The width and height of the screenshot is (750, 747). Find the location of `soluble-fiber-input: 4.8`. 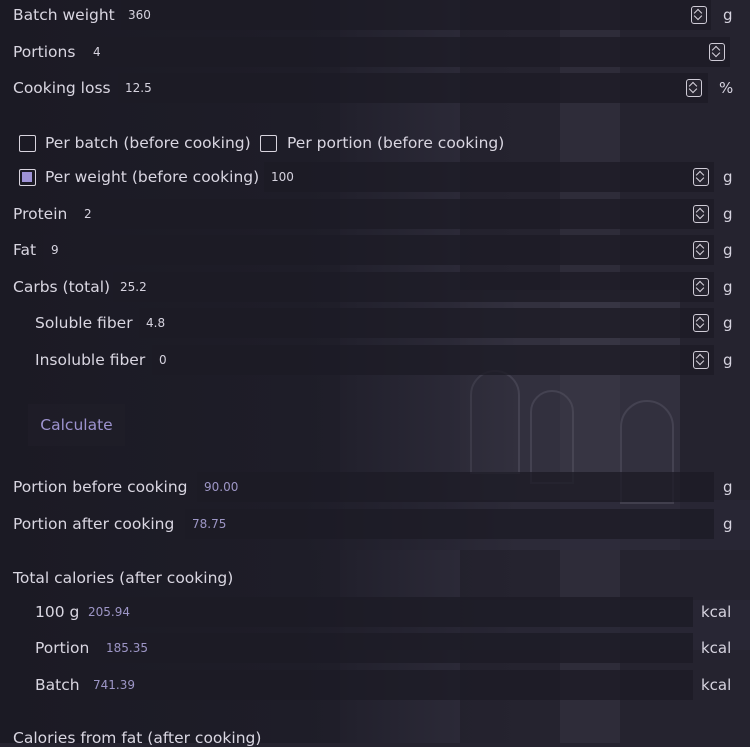

soluble-fiber-input: 4.8 is located at coordinates (426, 323).